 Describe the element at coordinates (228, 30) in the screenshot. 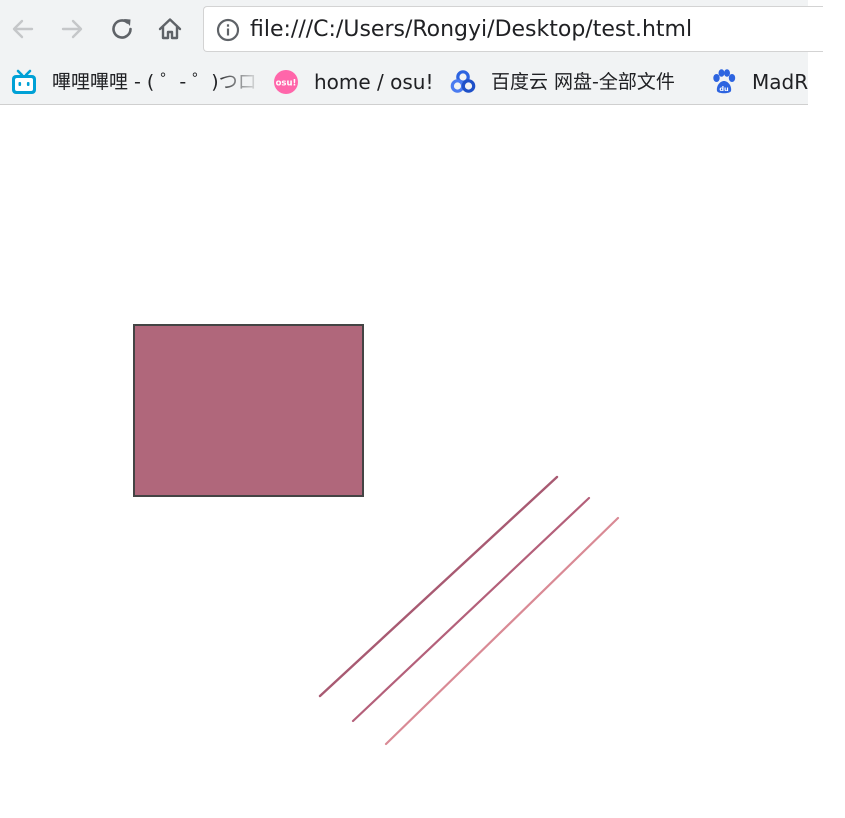

I see `info-icon` at that location.